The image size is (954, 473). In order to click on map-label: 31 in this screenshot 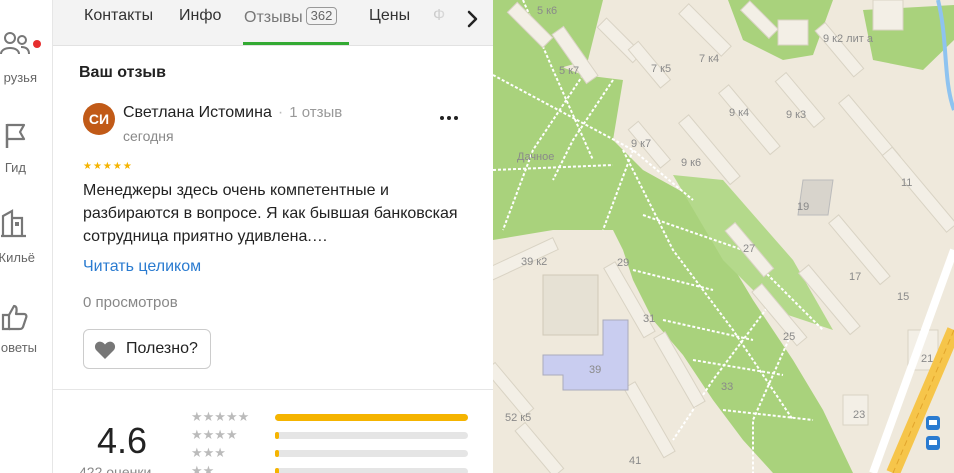, I will do `click(649, 319)`.